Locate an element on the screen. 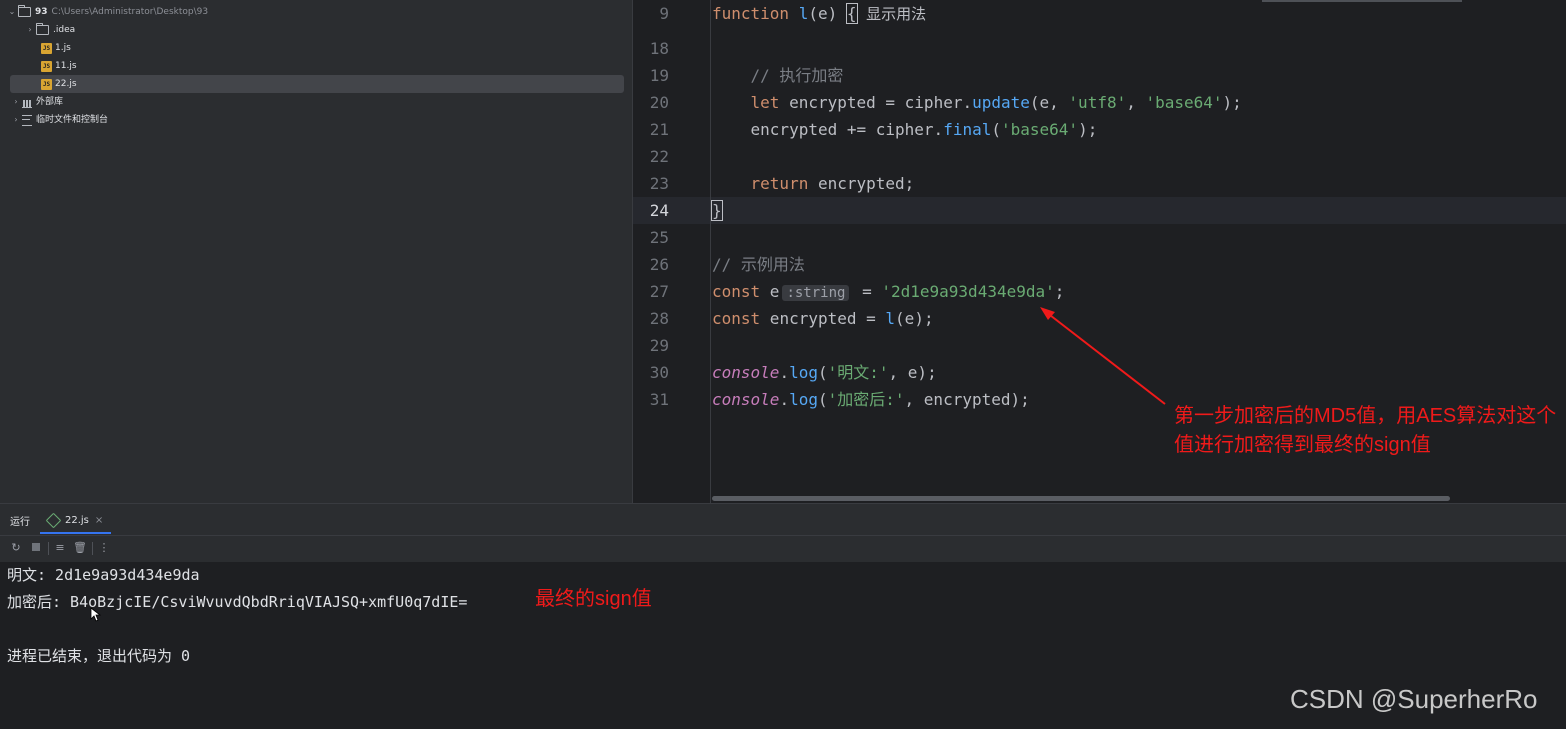  line-number: 24 is located at coordinates (659, 210).